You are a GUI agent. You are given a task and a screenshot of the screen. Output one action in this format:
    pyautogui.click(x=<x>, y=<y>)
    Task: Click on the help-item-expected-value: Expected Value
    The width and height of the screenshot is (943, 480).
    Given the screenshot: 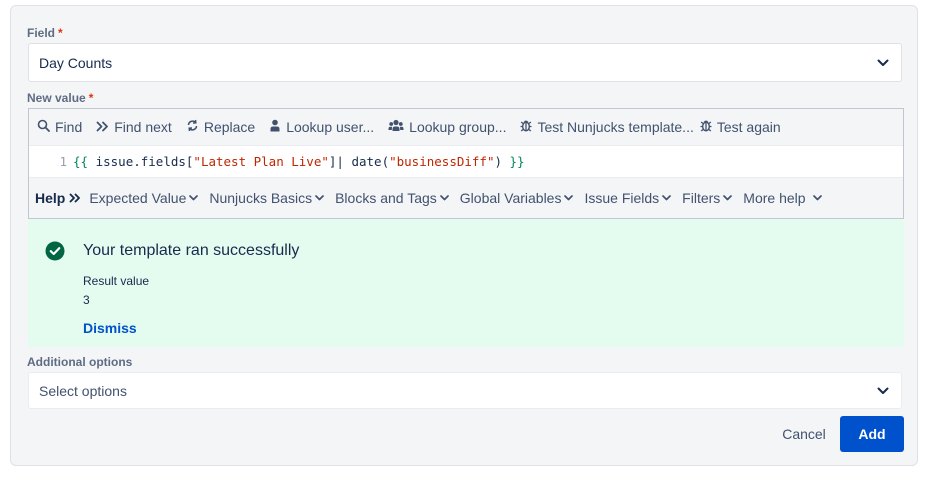 What is the action you would take?
    pyautogui.click(x=144, y=198)
    